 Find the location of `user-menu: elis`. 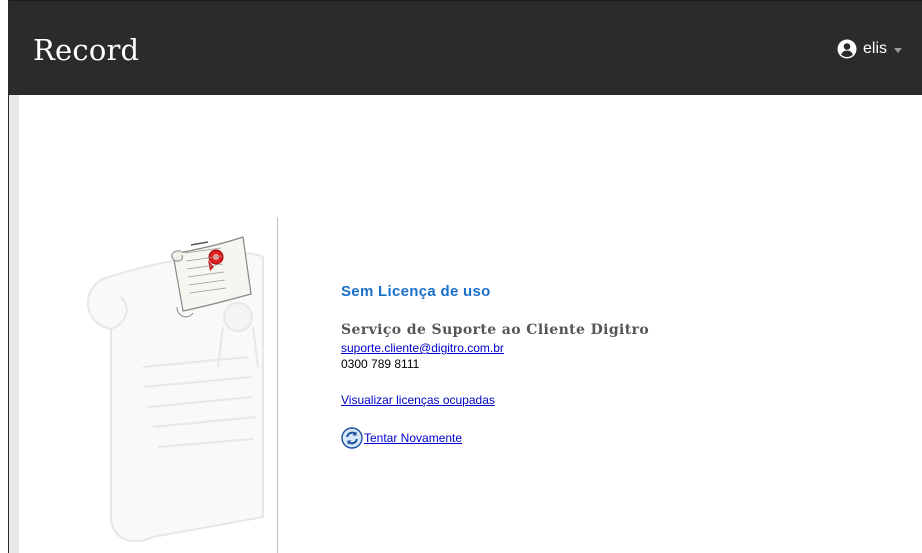

user-menu: elis is located at coordinates (869, 49).